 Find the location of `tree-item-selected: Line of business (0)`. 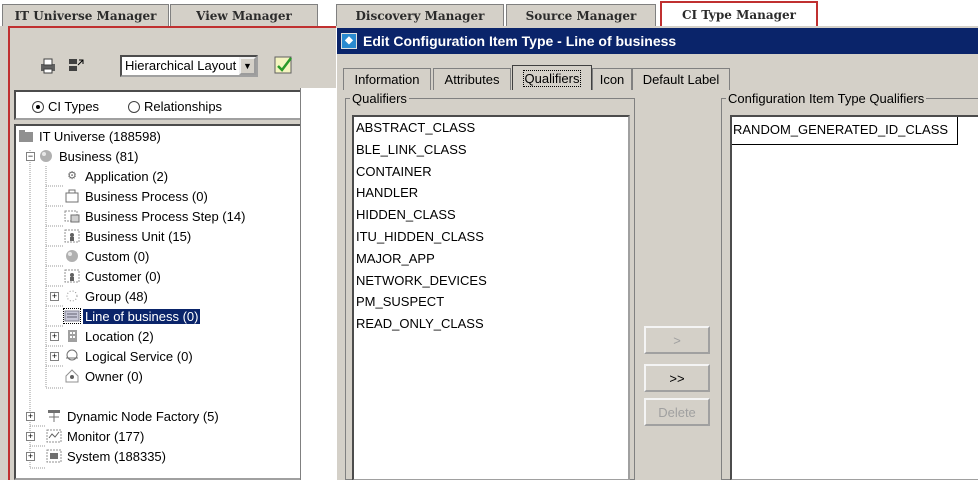

tree-item-selected: Line of business (0) is located at coordinates (132, 316).